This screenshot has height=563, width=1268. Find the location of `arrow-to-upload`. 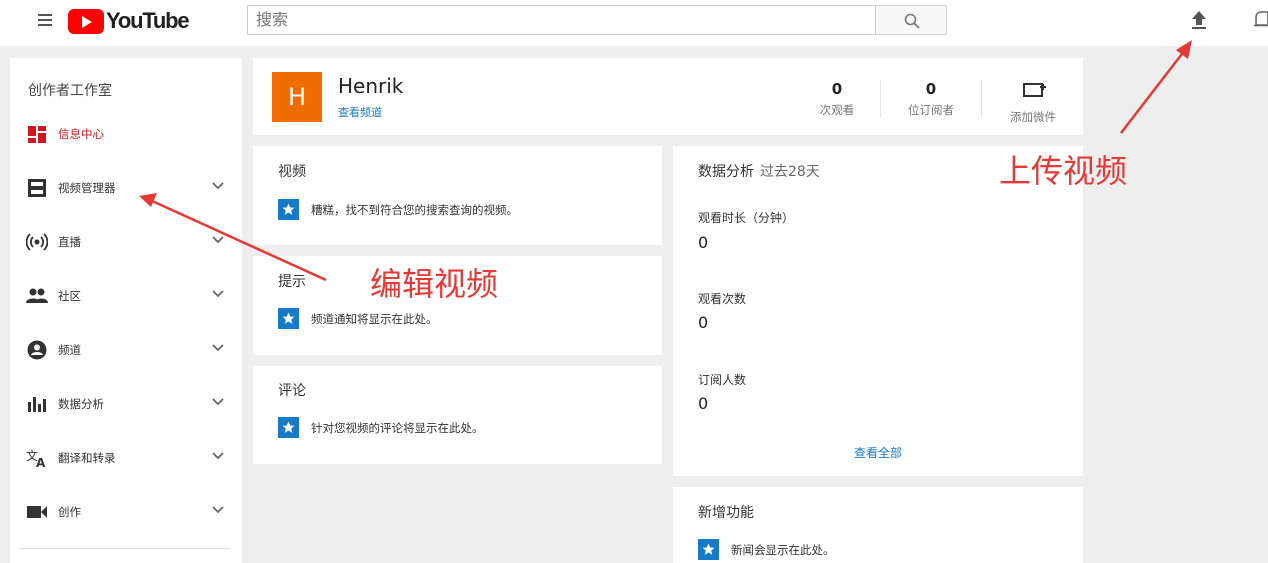

arrow-to-upload is located at coordinates (1153, 91).